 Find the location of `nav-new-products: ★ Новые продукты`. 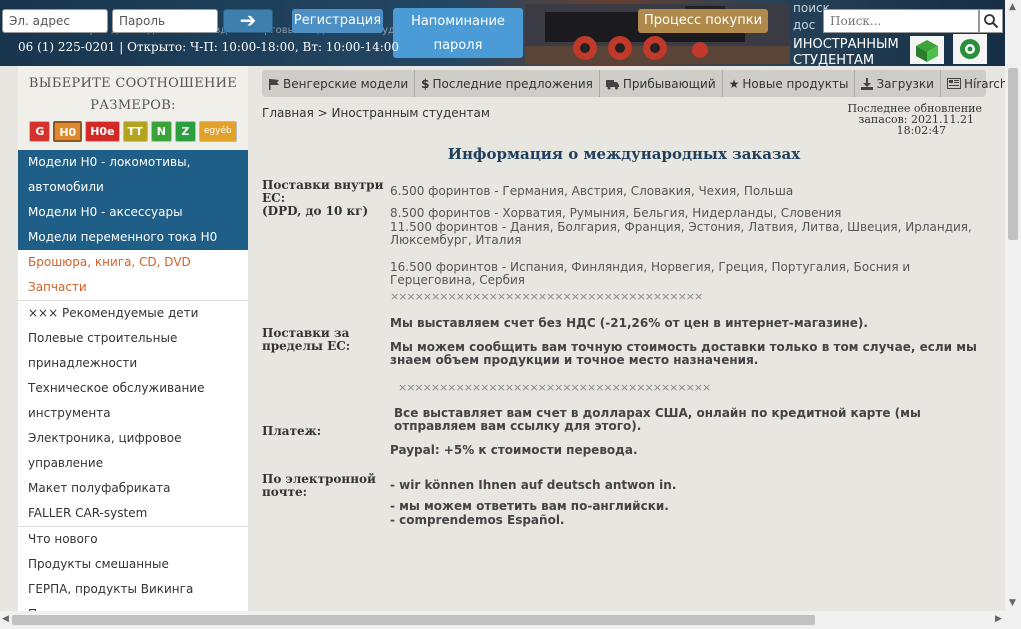

nav-new-products: ★ Новые продукты is located at coordinates (789, 83).